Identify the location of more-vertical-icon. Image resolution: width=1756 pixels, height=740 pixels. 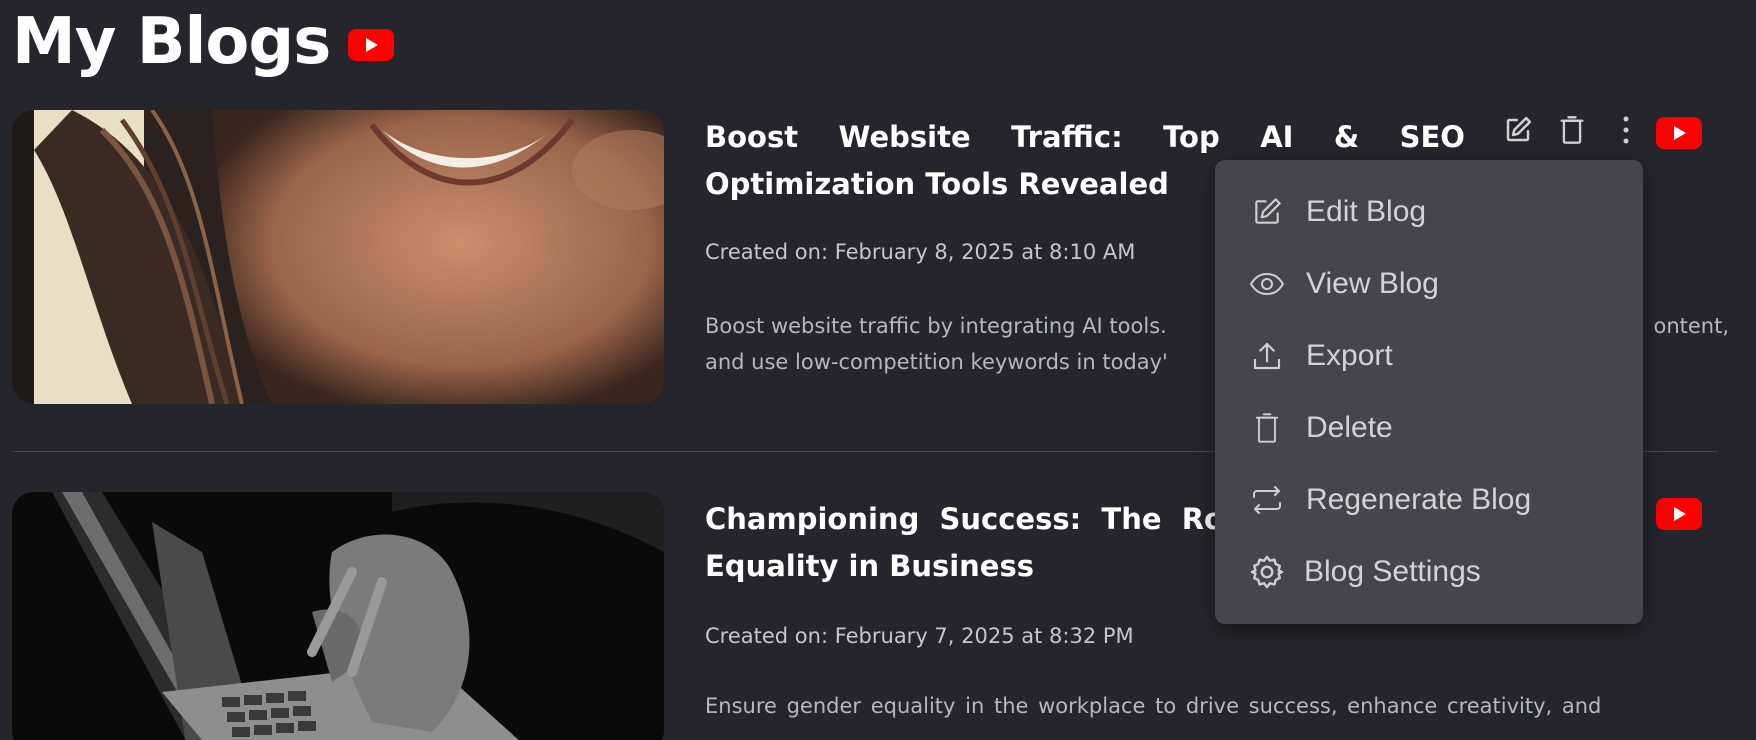
(1626, 132).